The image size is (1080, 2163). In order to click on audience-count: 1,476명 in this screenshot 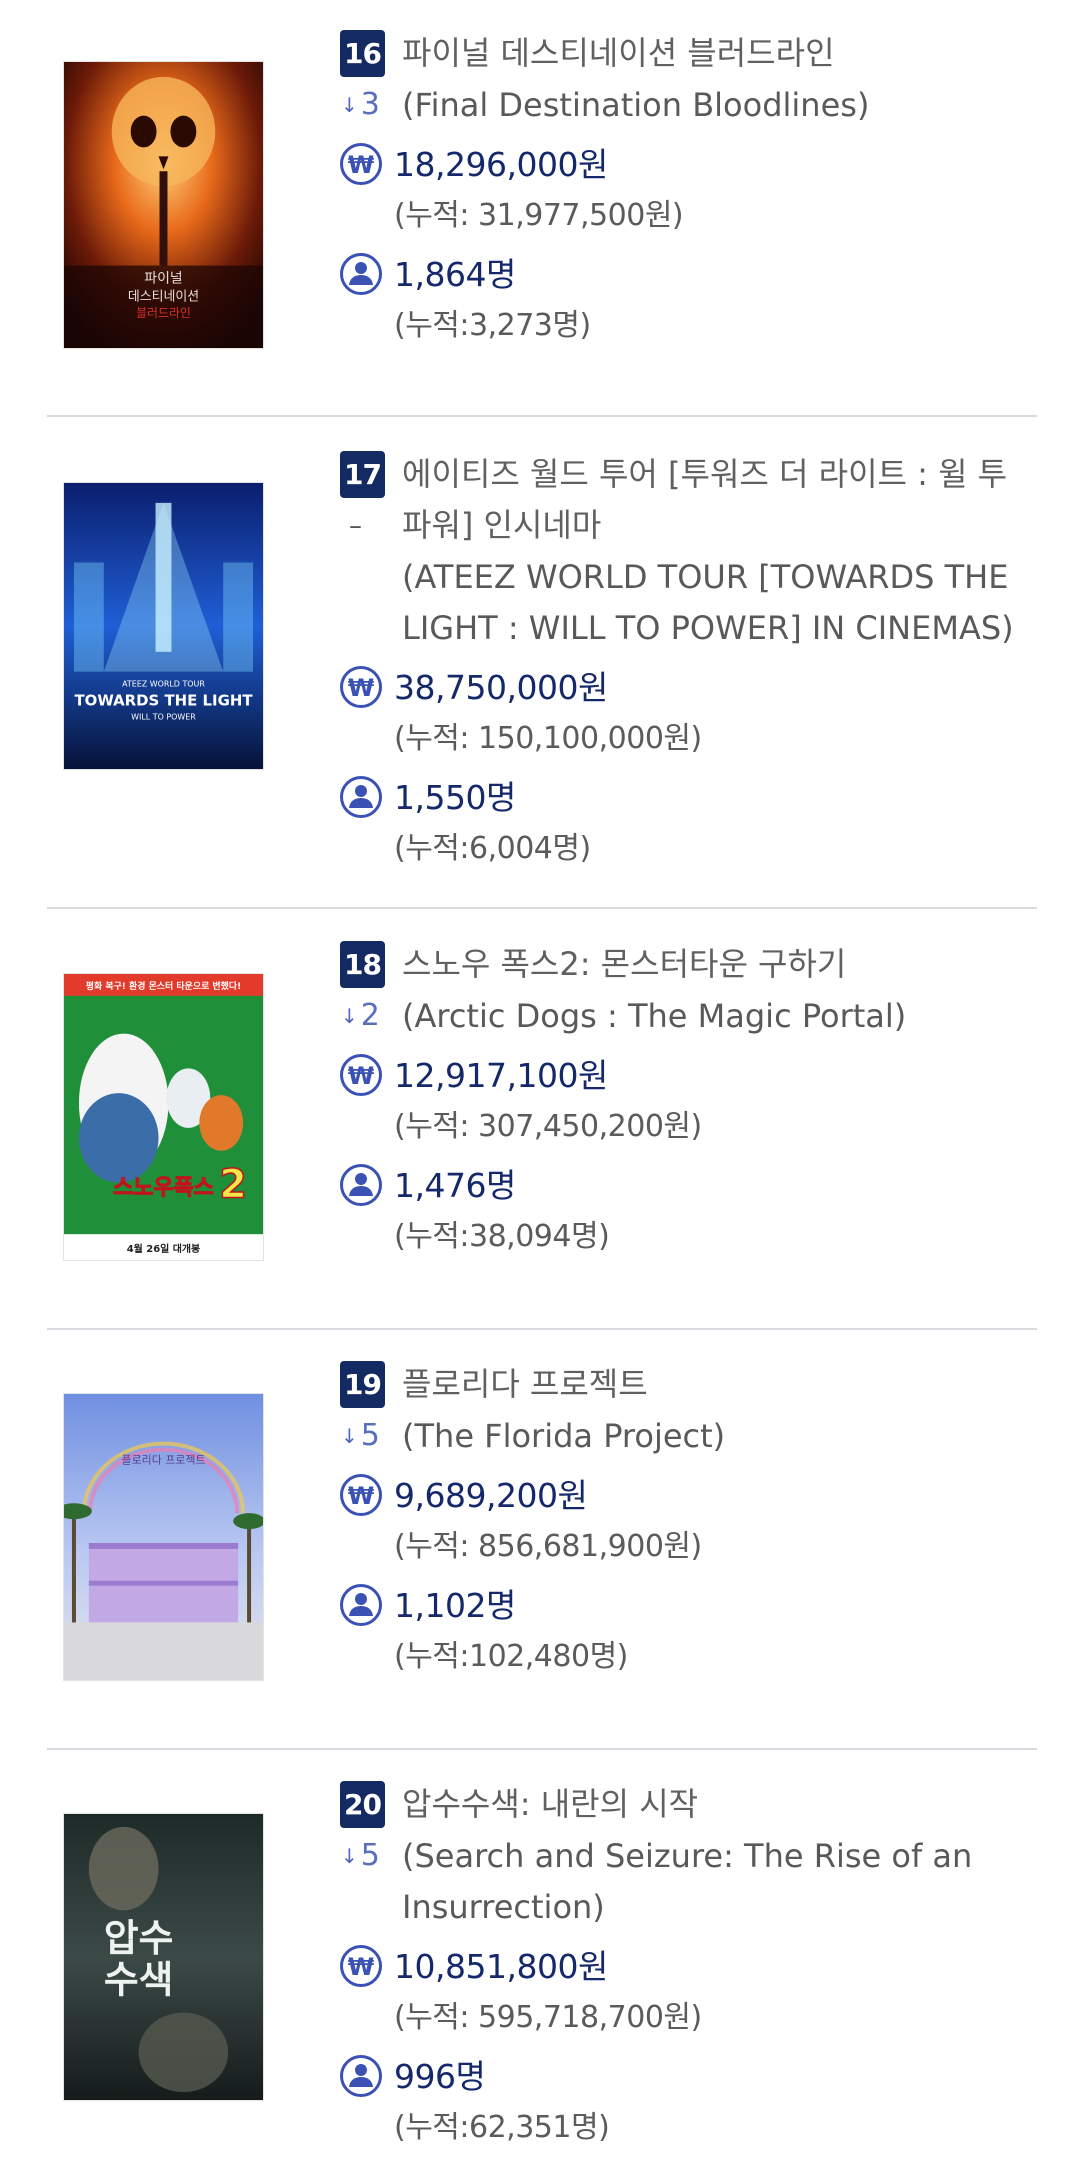, I will do `click(455, 1185)`.